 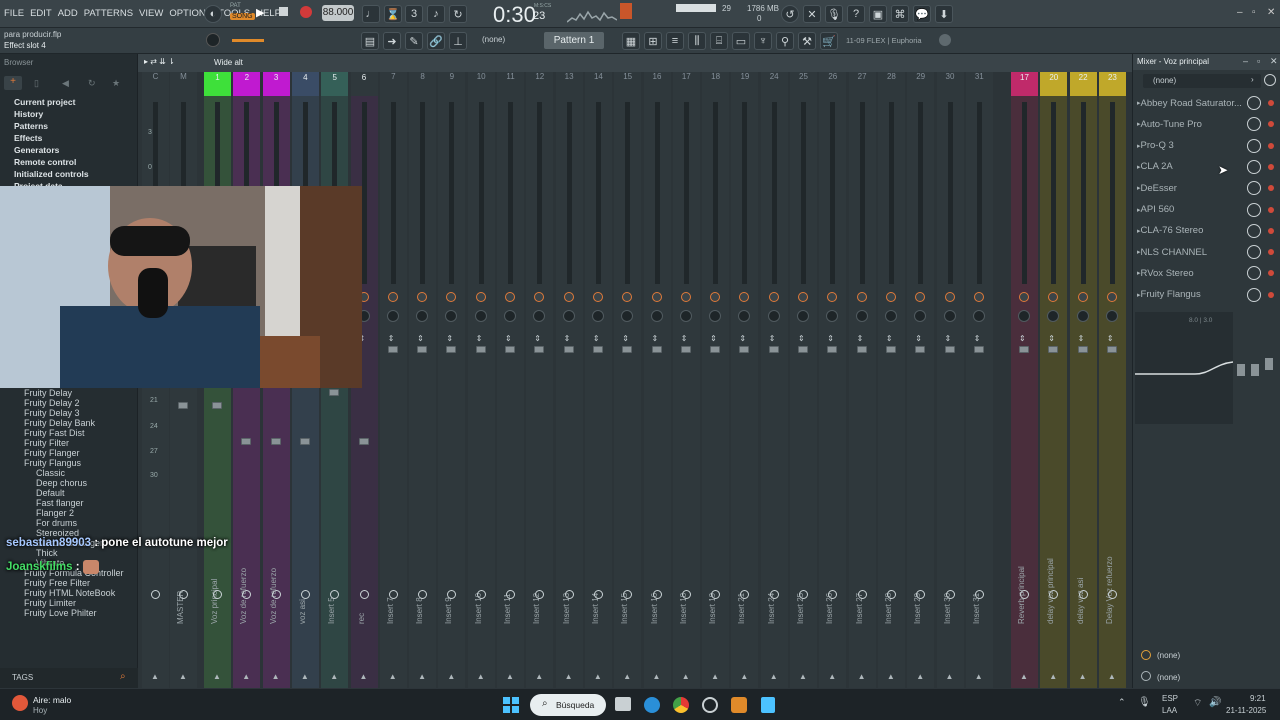 I want to click on panel-close-icon: ✕, so click(x=1274, y=61).